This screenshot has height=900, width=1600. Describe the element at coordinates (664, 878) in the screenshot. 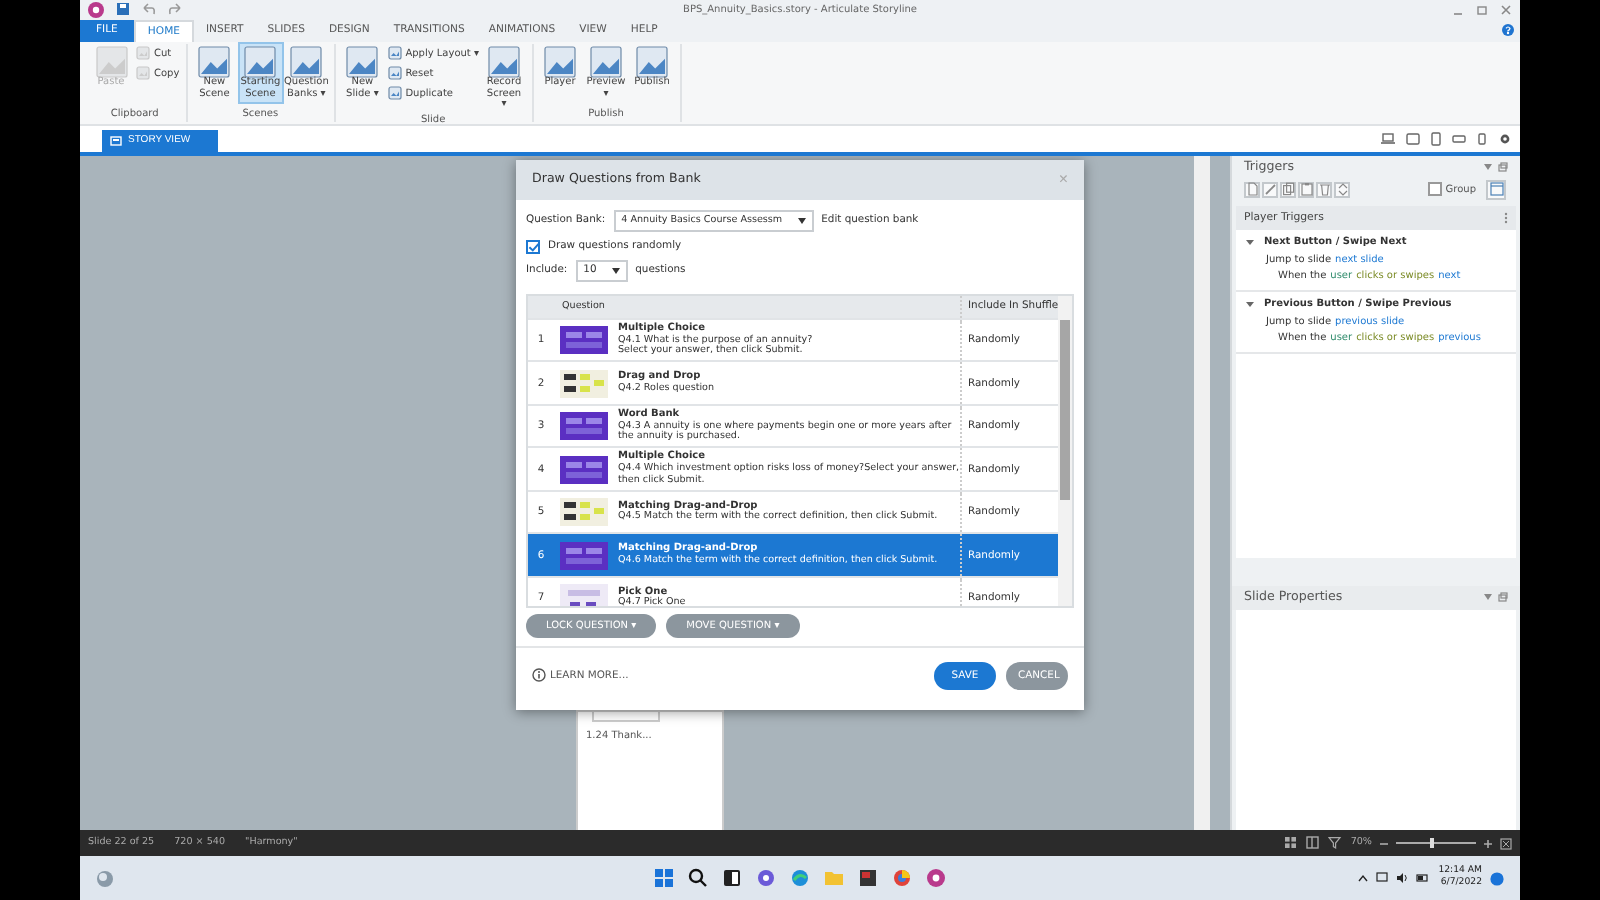

I see `grid-icon` at that location.